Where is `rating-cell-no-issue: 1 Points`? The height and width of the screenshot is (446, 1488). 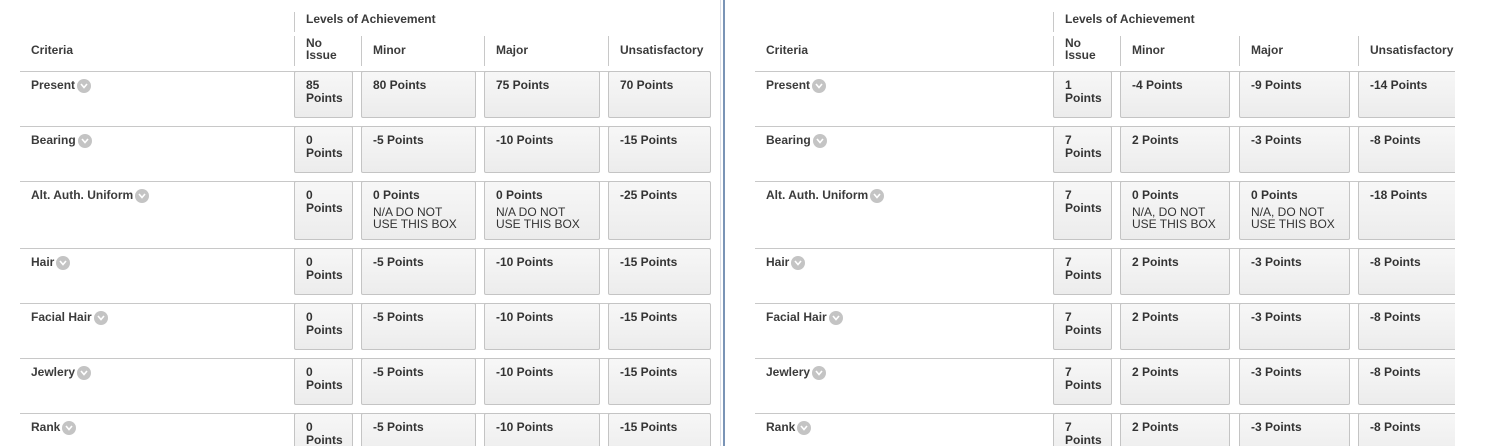 rating-cell-no-issue: 1 Points is located at coordinates (1082, 94).